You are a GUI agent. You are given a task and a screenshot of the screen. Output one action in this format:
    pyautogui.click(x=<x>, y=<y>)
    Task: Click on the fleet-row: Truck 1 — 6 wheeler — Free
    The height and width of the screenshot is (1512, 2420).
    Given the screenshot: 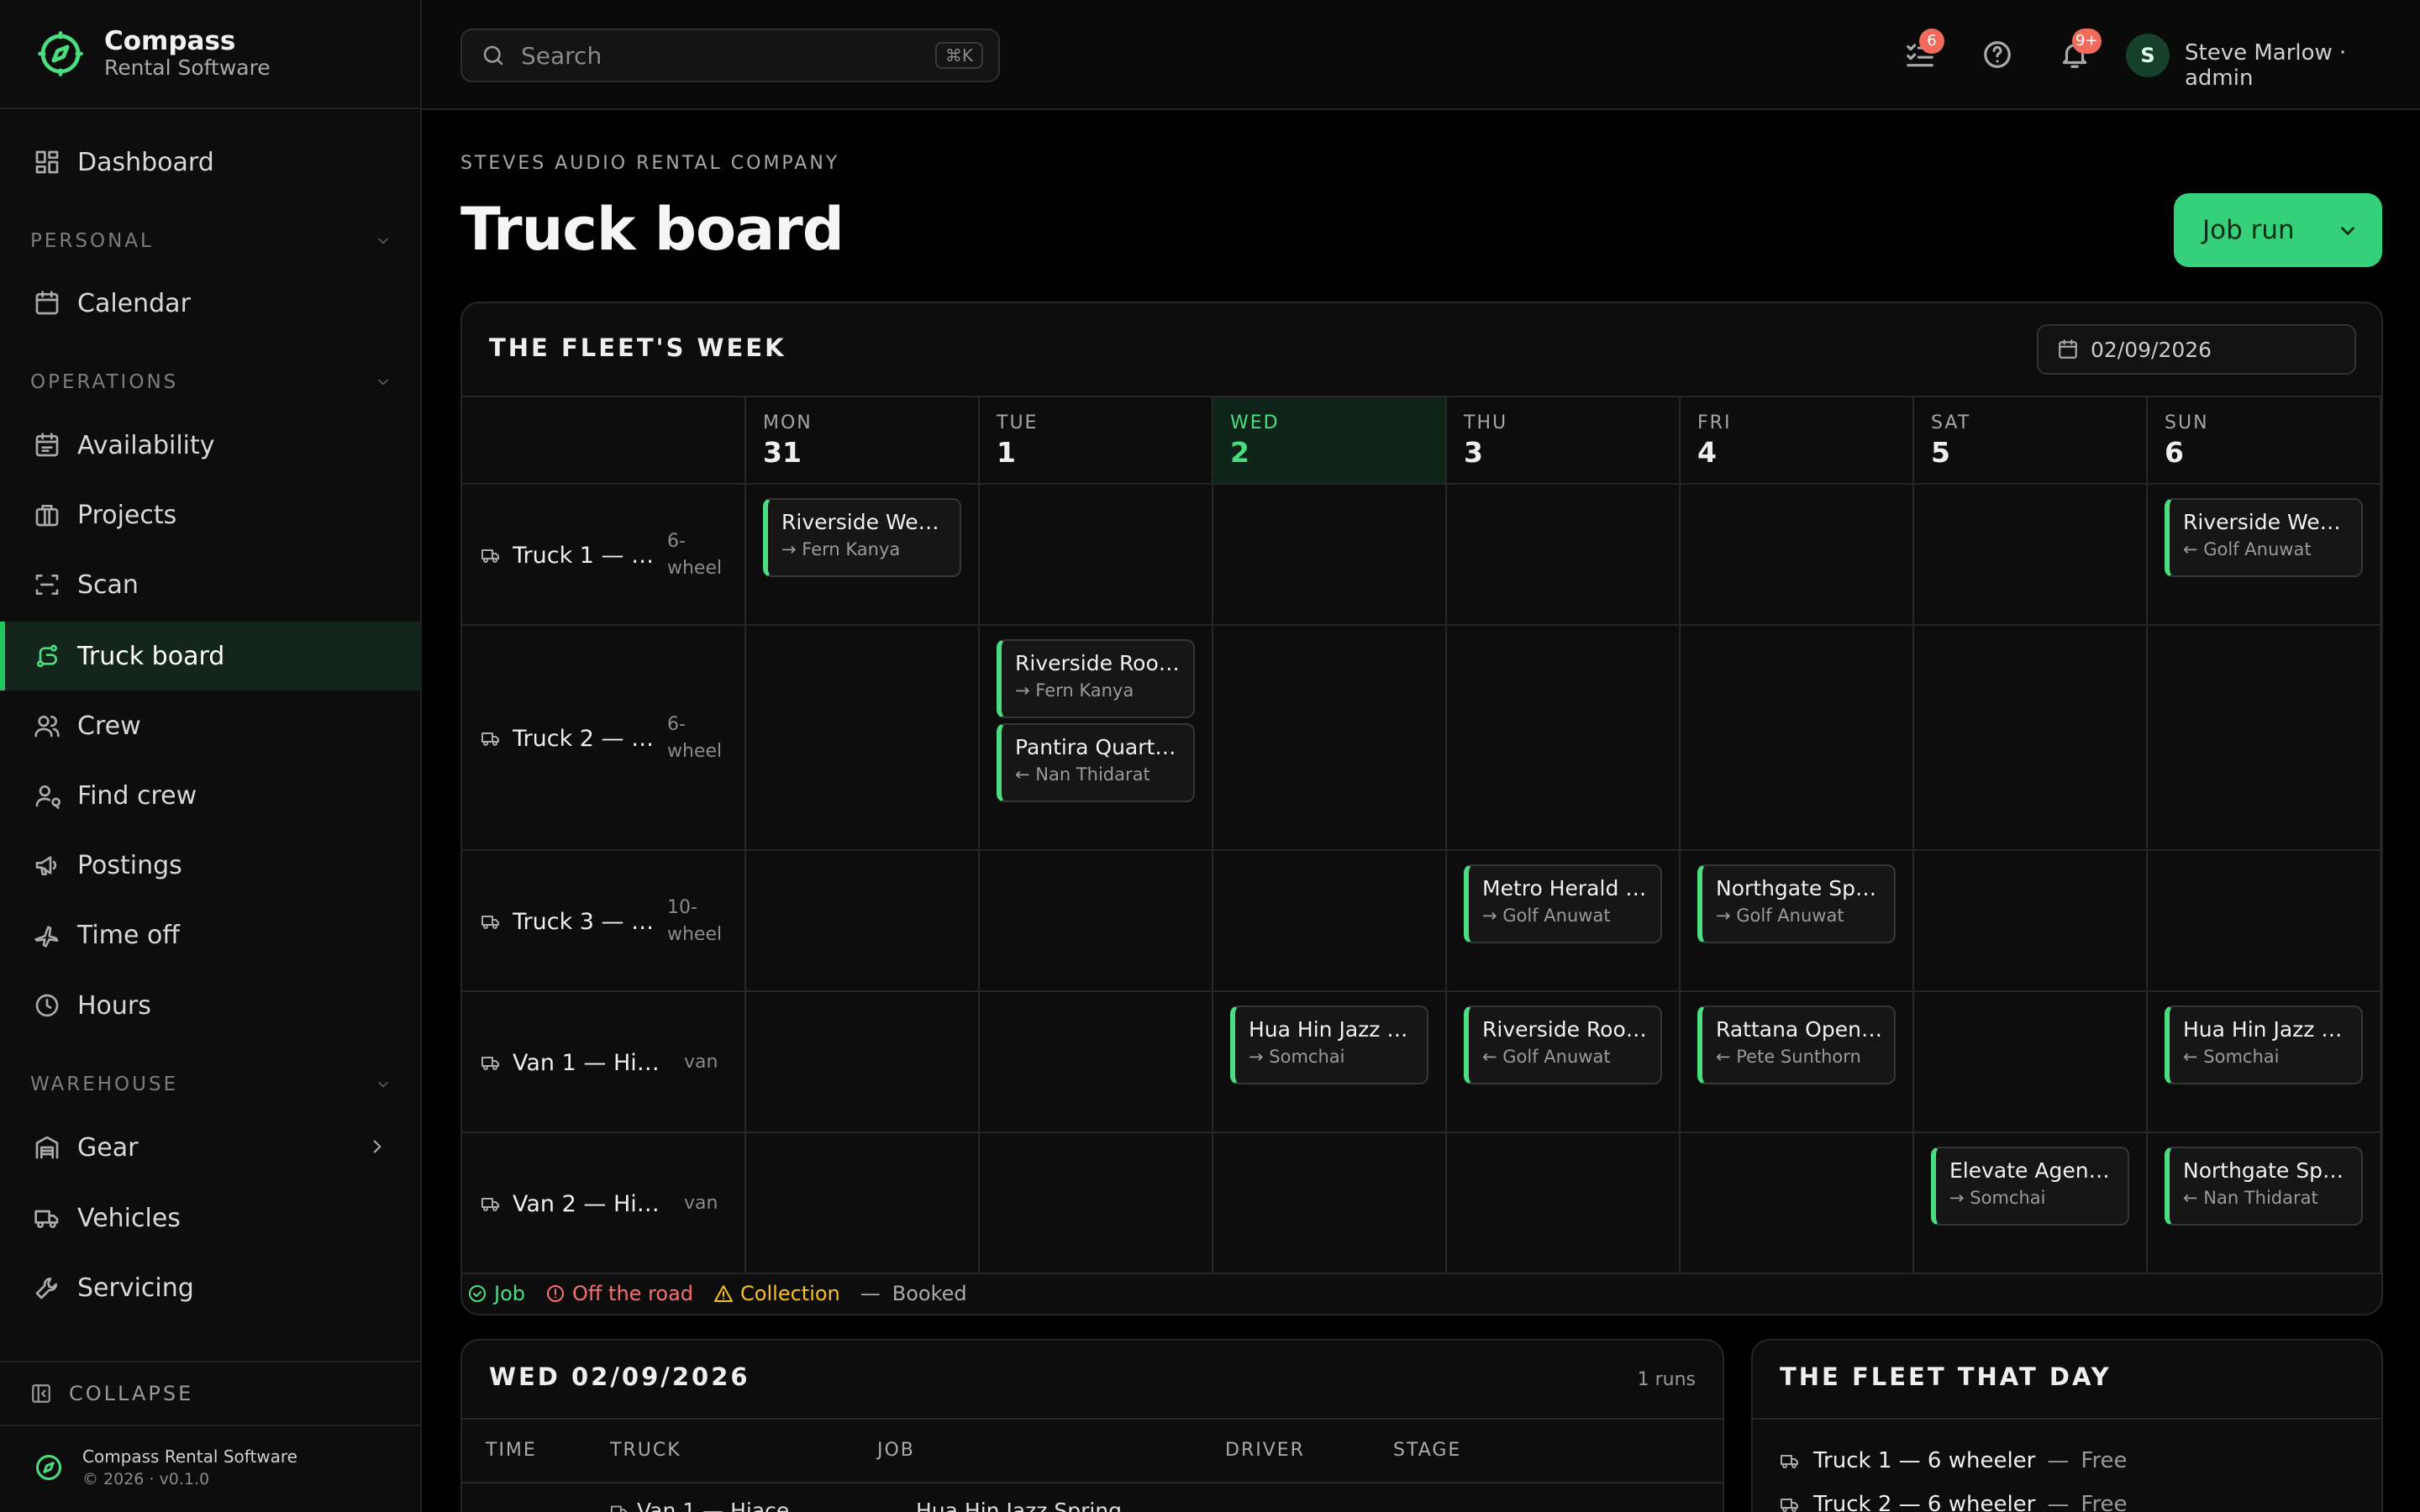 What is the action you would take?
    pyautogui.click(x=1954, y=1460)
    